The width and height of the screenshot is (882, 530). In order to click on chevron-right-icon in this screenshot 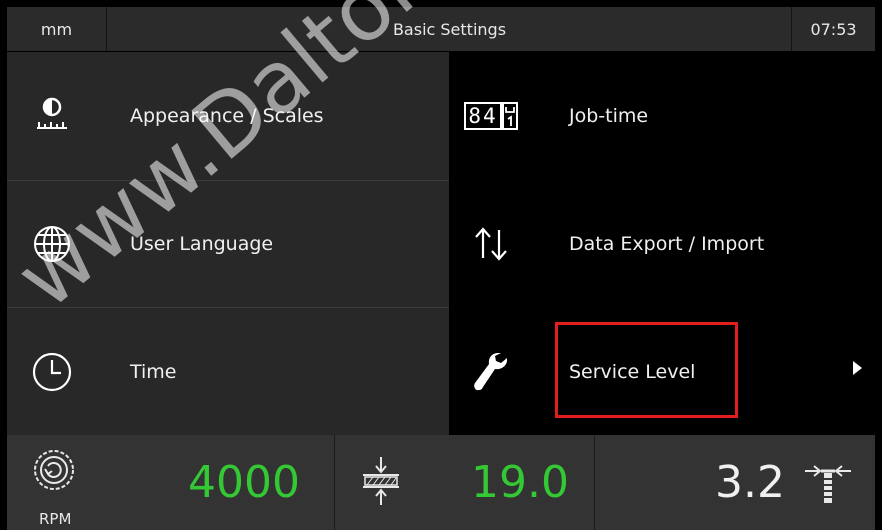, I will do `click(857, 368)`.